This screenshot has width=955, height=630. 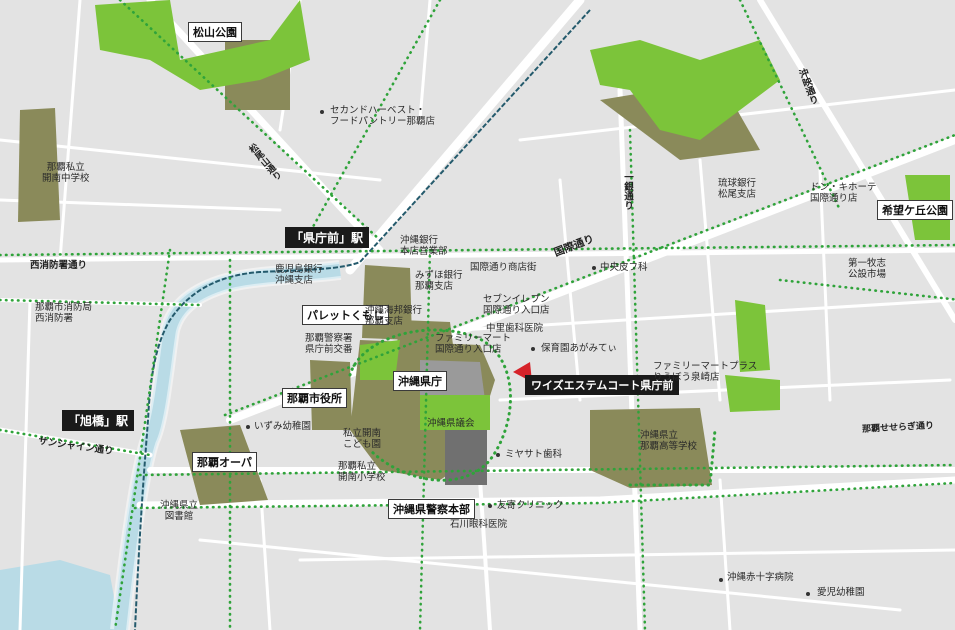 What do you see at coordinates (64, 313) in the screenshot?
I see `poi-fire-station: 那覇市消防局 西消防署` at bounding box center [64, 313].